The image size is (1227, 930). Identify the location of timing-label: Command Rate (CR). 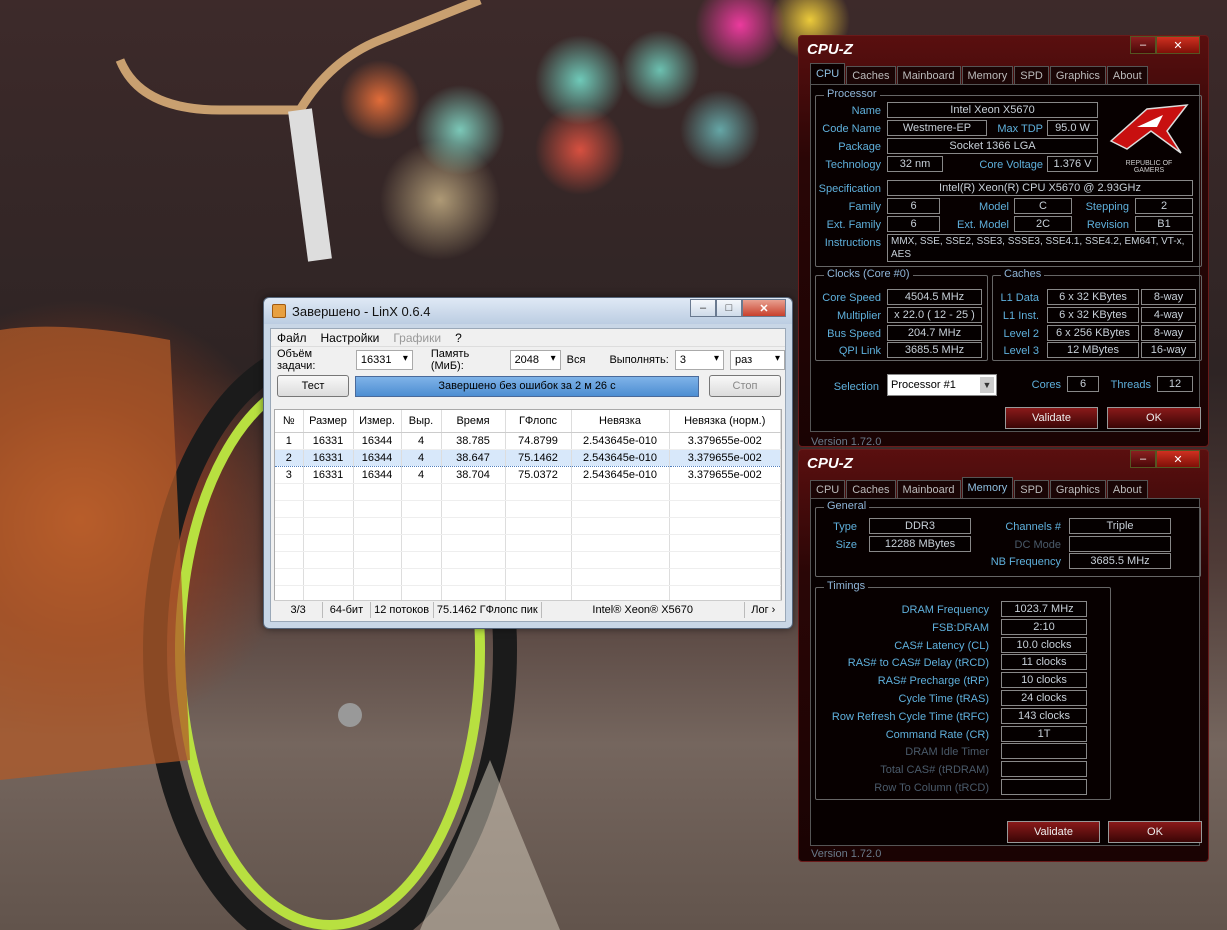
(937, 734).